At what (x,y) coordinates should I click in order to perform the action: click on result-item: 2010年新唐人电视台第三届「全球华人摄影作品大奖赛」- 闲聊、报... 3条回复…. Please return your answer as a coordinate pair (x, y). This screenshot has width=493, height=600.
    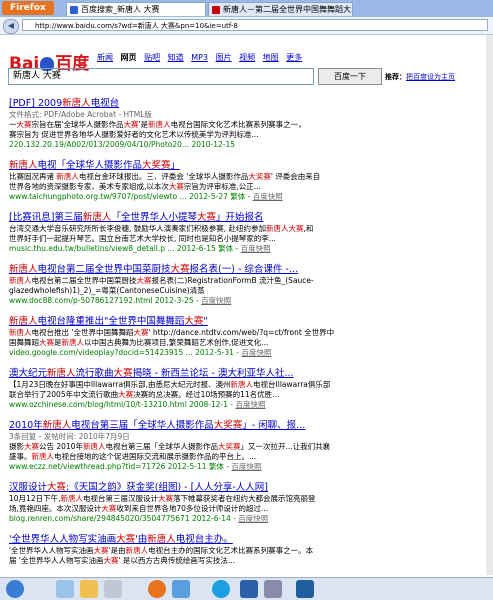
    Looking at the image, I should click on (248, 445).